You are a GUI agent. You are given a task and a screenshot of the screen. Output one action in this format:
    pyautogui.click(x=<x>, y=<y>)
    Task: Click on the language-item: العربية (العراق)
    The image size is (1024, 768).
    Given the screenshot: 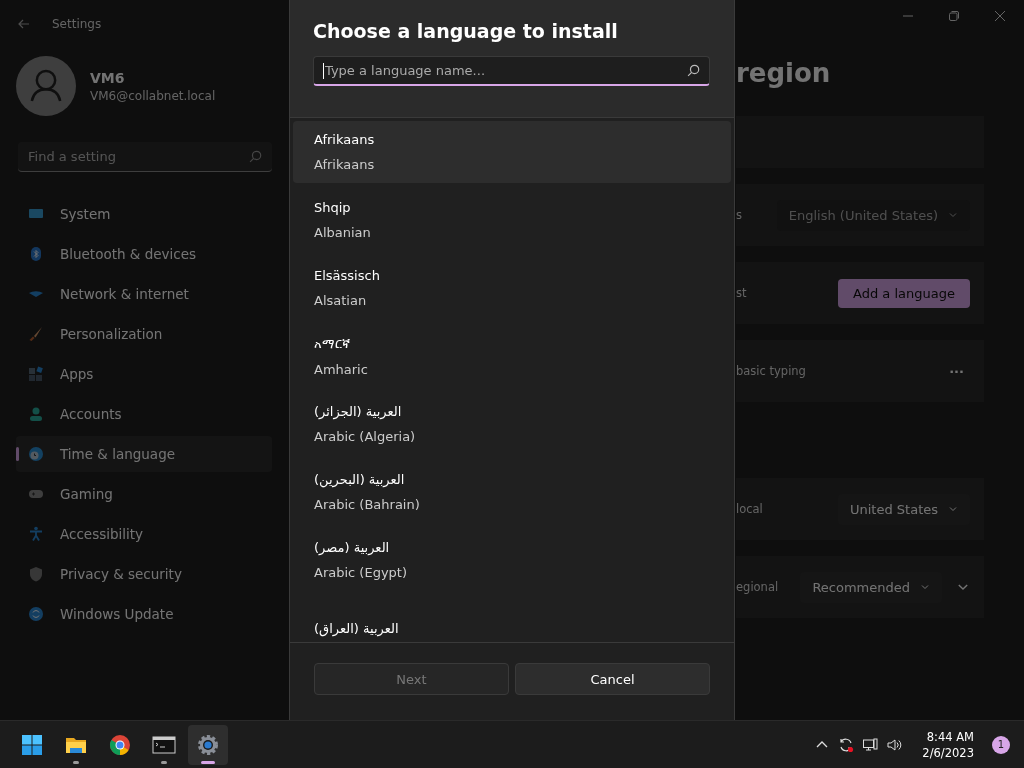 What is the action you would take?
    pyautogui.click(x=512, y=619)
    